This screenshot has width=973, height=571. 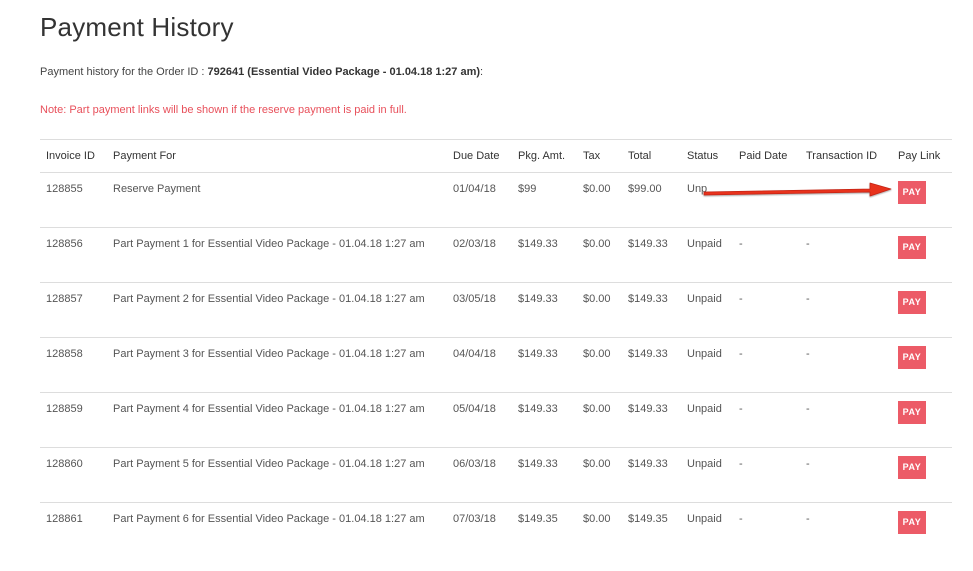 What do you see at coordinates (124, 72) in the screenshot?
I see `order-prefix: Payment history for the Order ID :` at bounding box center [124, 72].